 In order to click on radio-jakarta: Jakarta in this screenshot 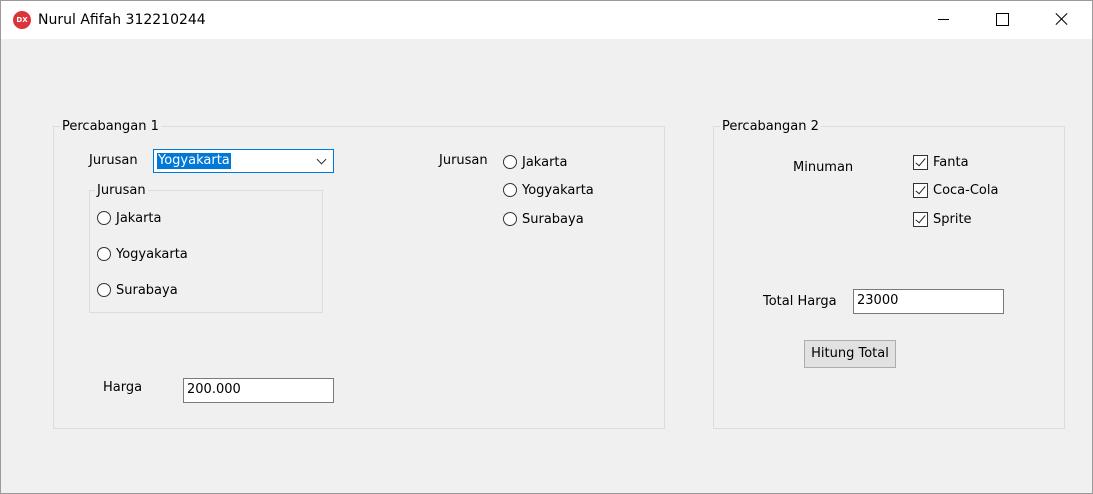, I will do `click(129, 218)`.